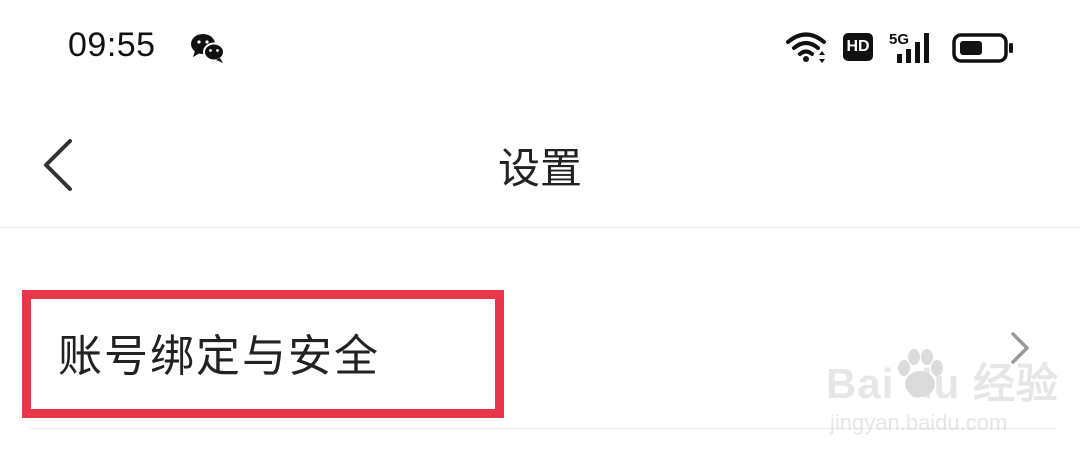 The height and width of the screenshot is (466, 1080). What do you see at coordinates (982, 48) in the screenshot?
I see `battery-icon` at bounding box center [982, 48].